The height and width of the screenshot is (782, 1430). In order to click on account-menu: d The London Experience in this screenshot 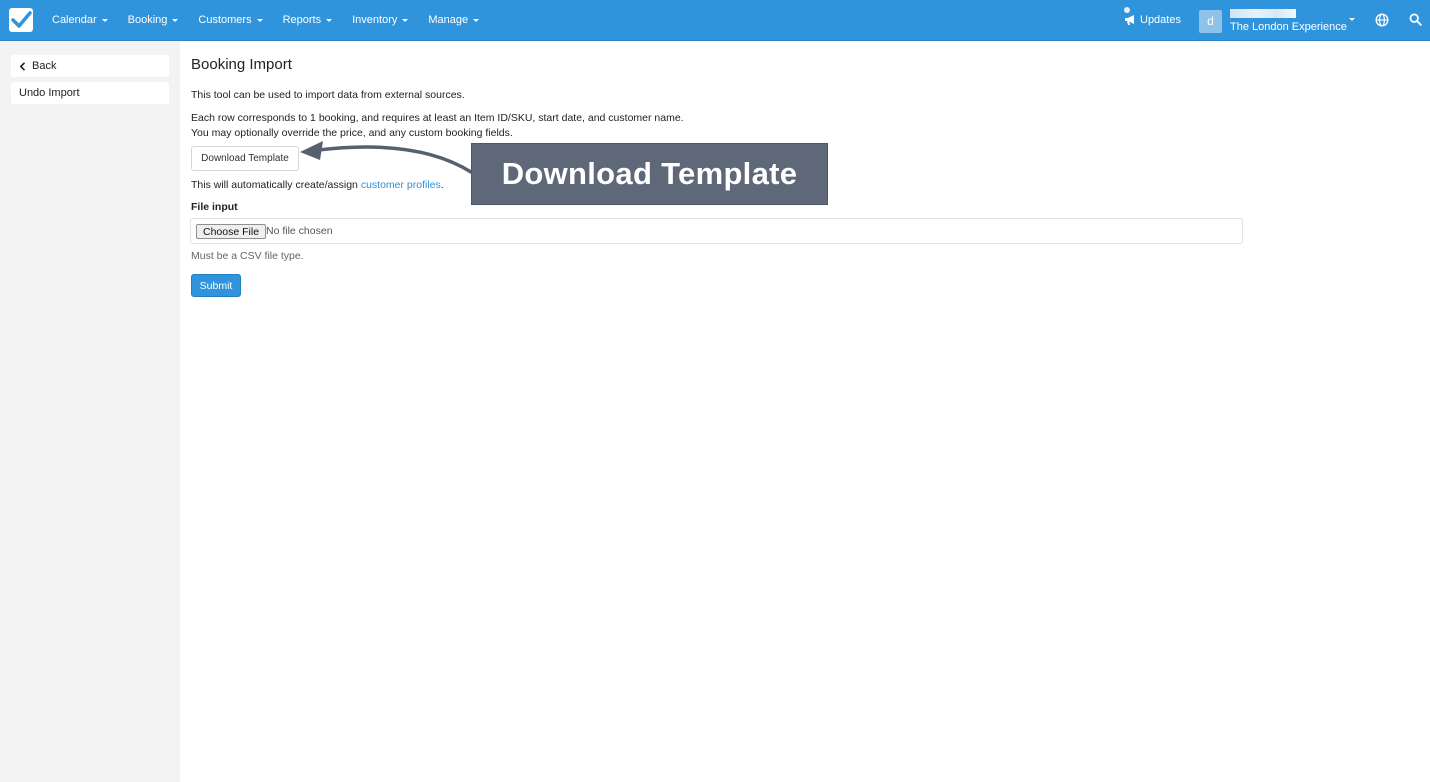, I will do `click(1273, 21)`.